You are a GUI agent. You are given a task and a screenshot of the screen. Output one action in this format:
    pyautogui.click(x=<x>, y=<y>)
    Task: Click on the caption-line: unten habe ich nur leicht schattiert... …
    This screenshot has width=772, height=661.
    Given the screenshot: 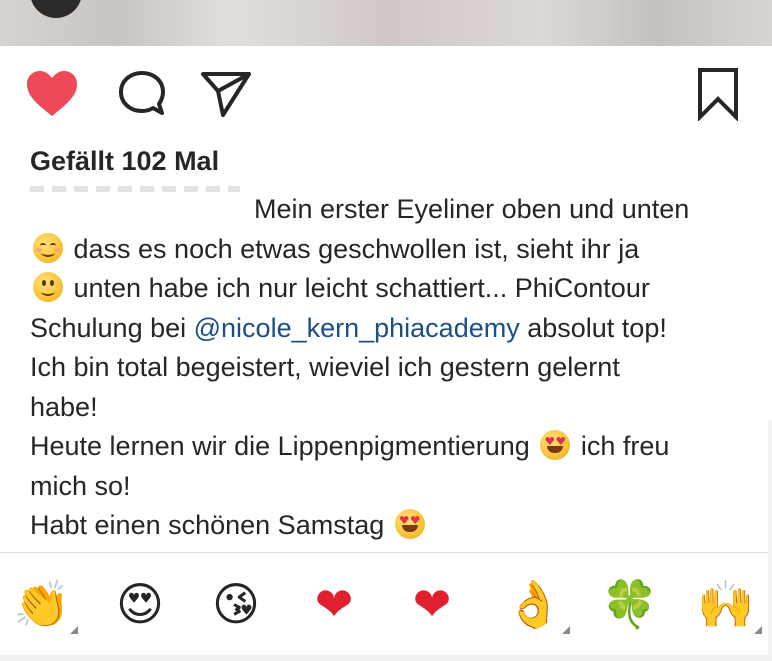 What is the action you would take?
    pyautogui.click(x=388, y=289)
    